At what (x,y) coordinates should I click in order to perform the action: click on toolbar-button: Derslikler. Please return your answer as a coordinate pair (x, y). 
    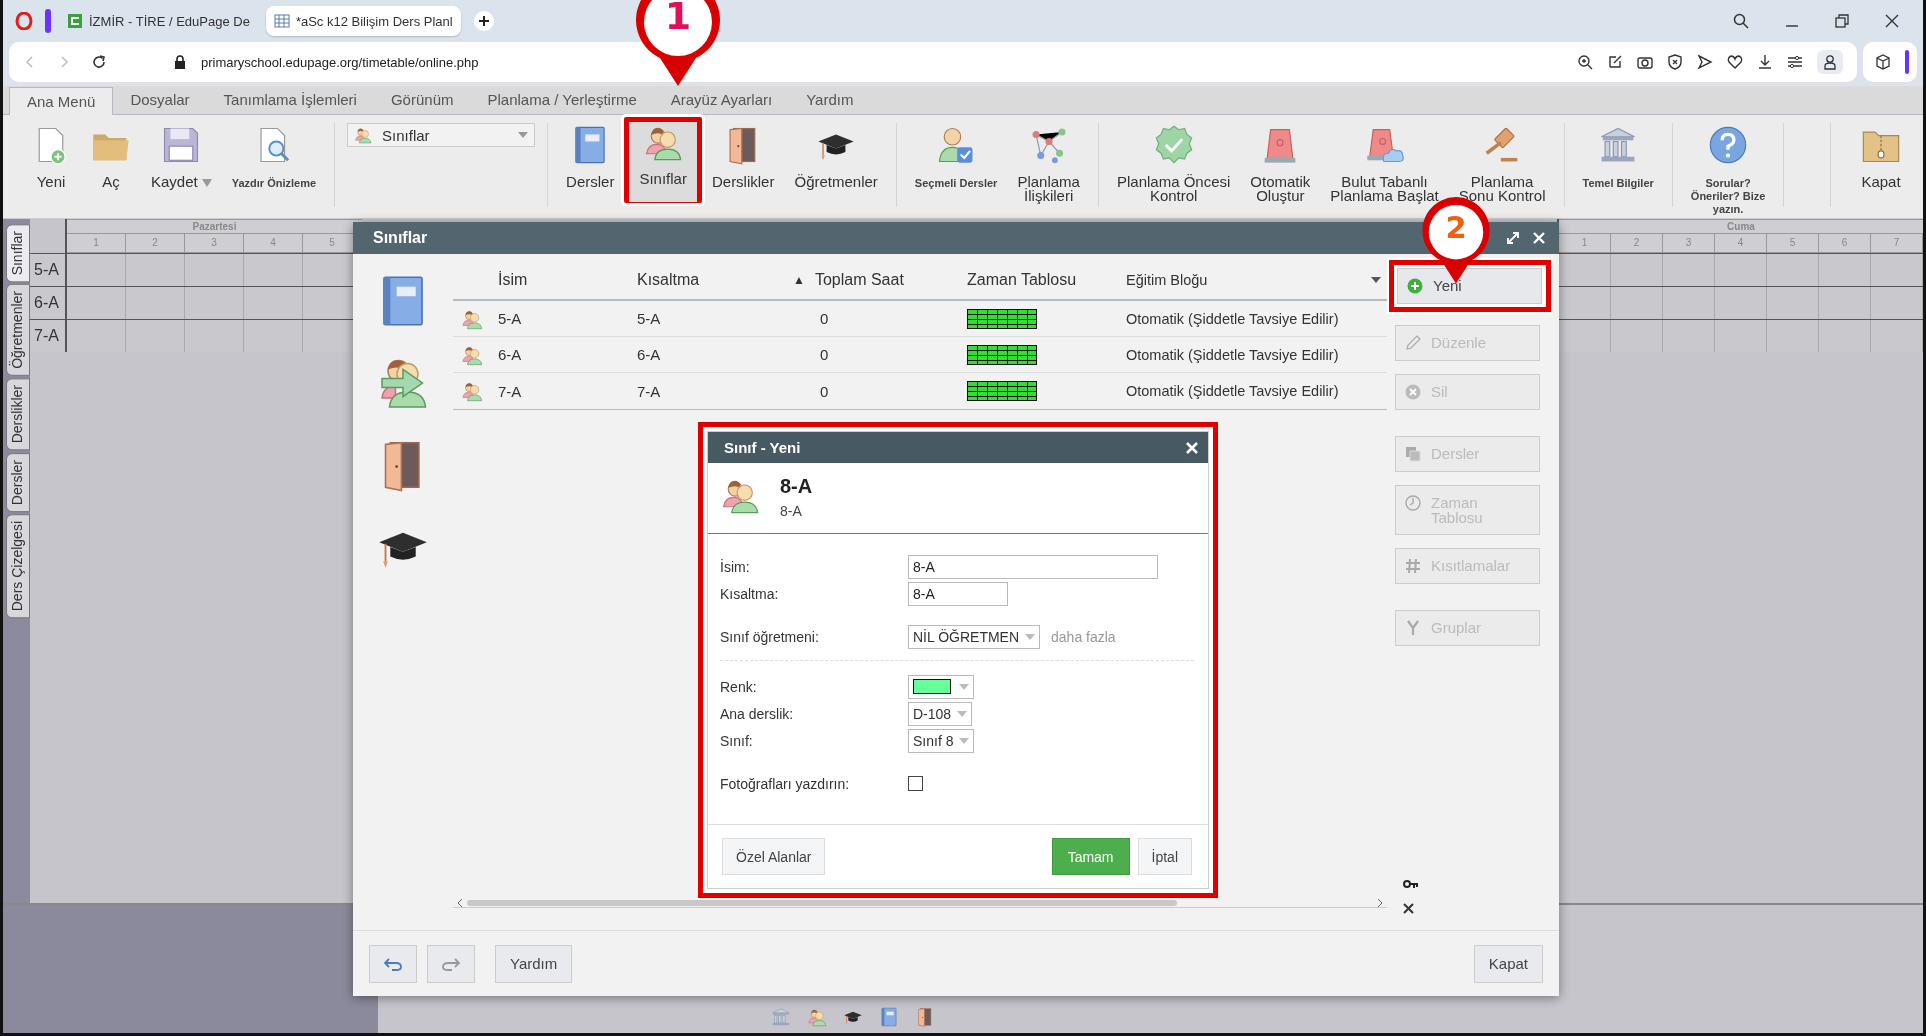
    Looking at the image, I should click on (743, 163).